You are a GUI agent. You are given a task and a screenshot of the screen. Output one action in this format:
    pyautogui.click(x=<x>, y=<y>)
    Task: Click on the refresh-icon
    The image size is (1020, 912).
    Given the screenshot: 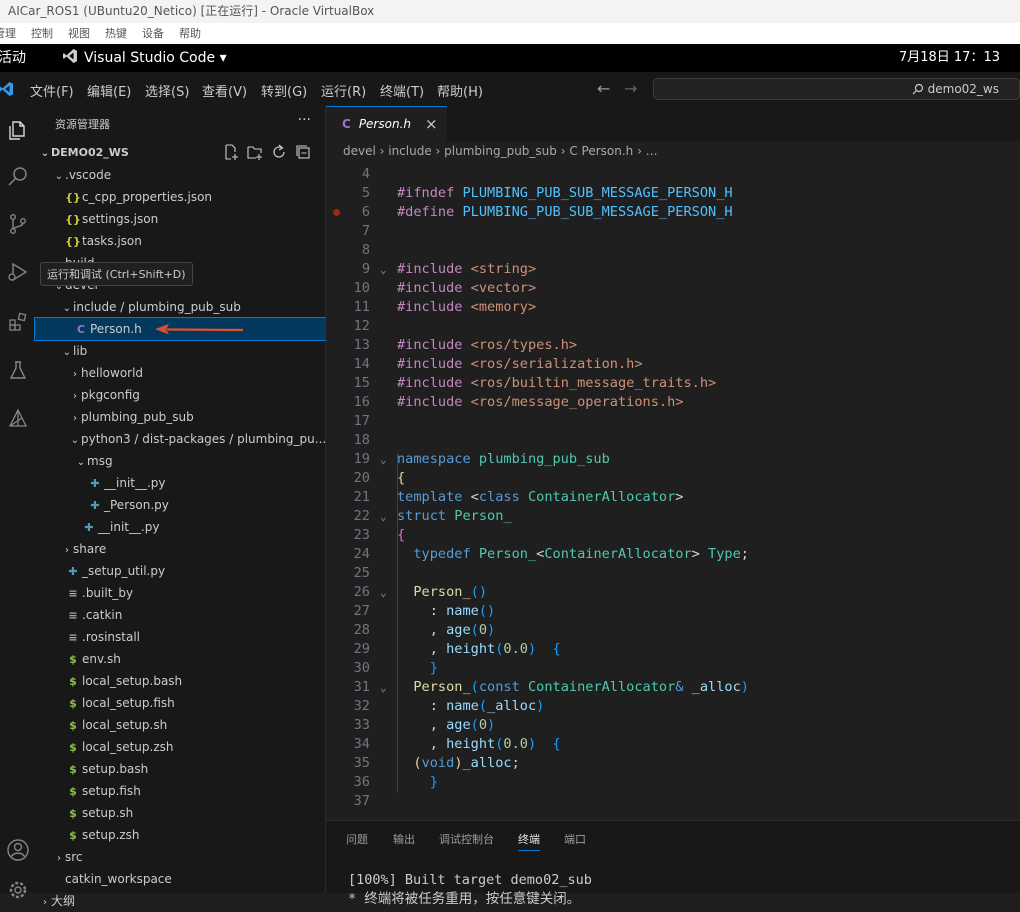 What is the action you would take?
    pyautogui.click(x=279, y=152)
    